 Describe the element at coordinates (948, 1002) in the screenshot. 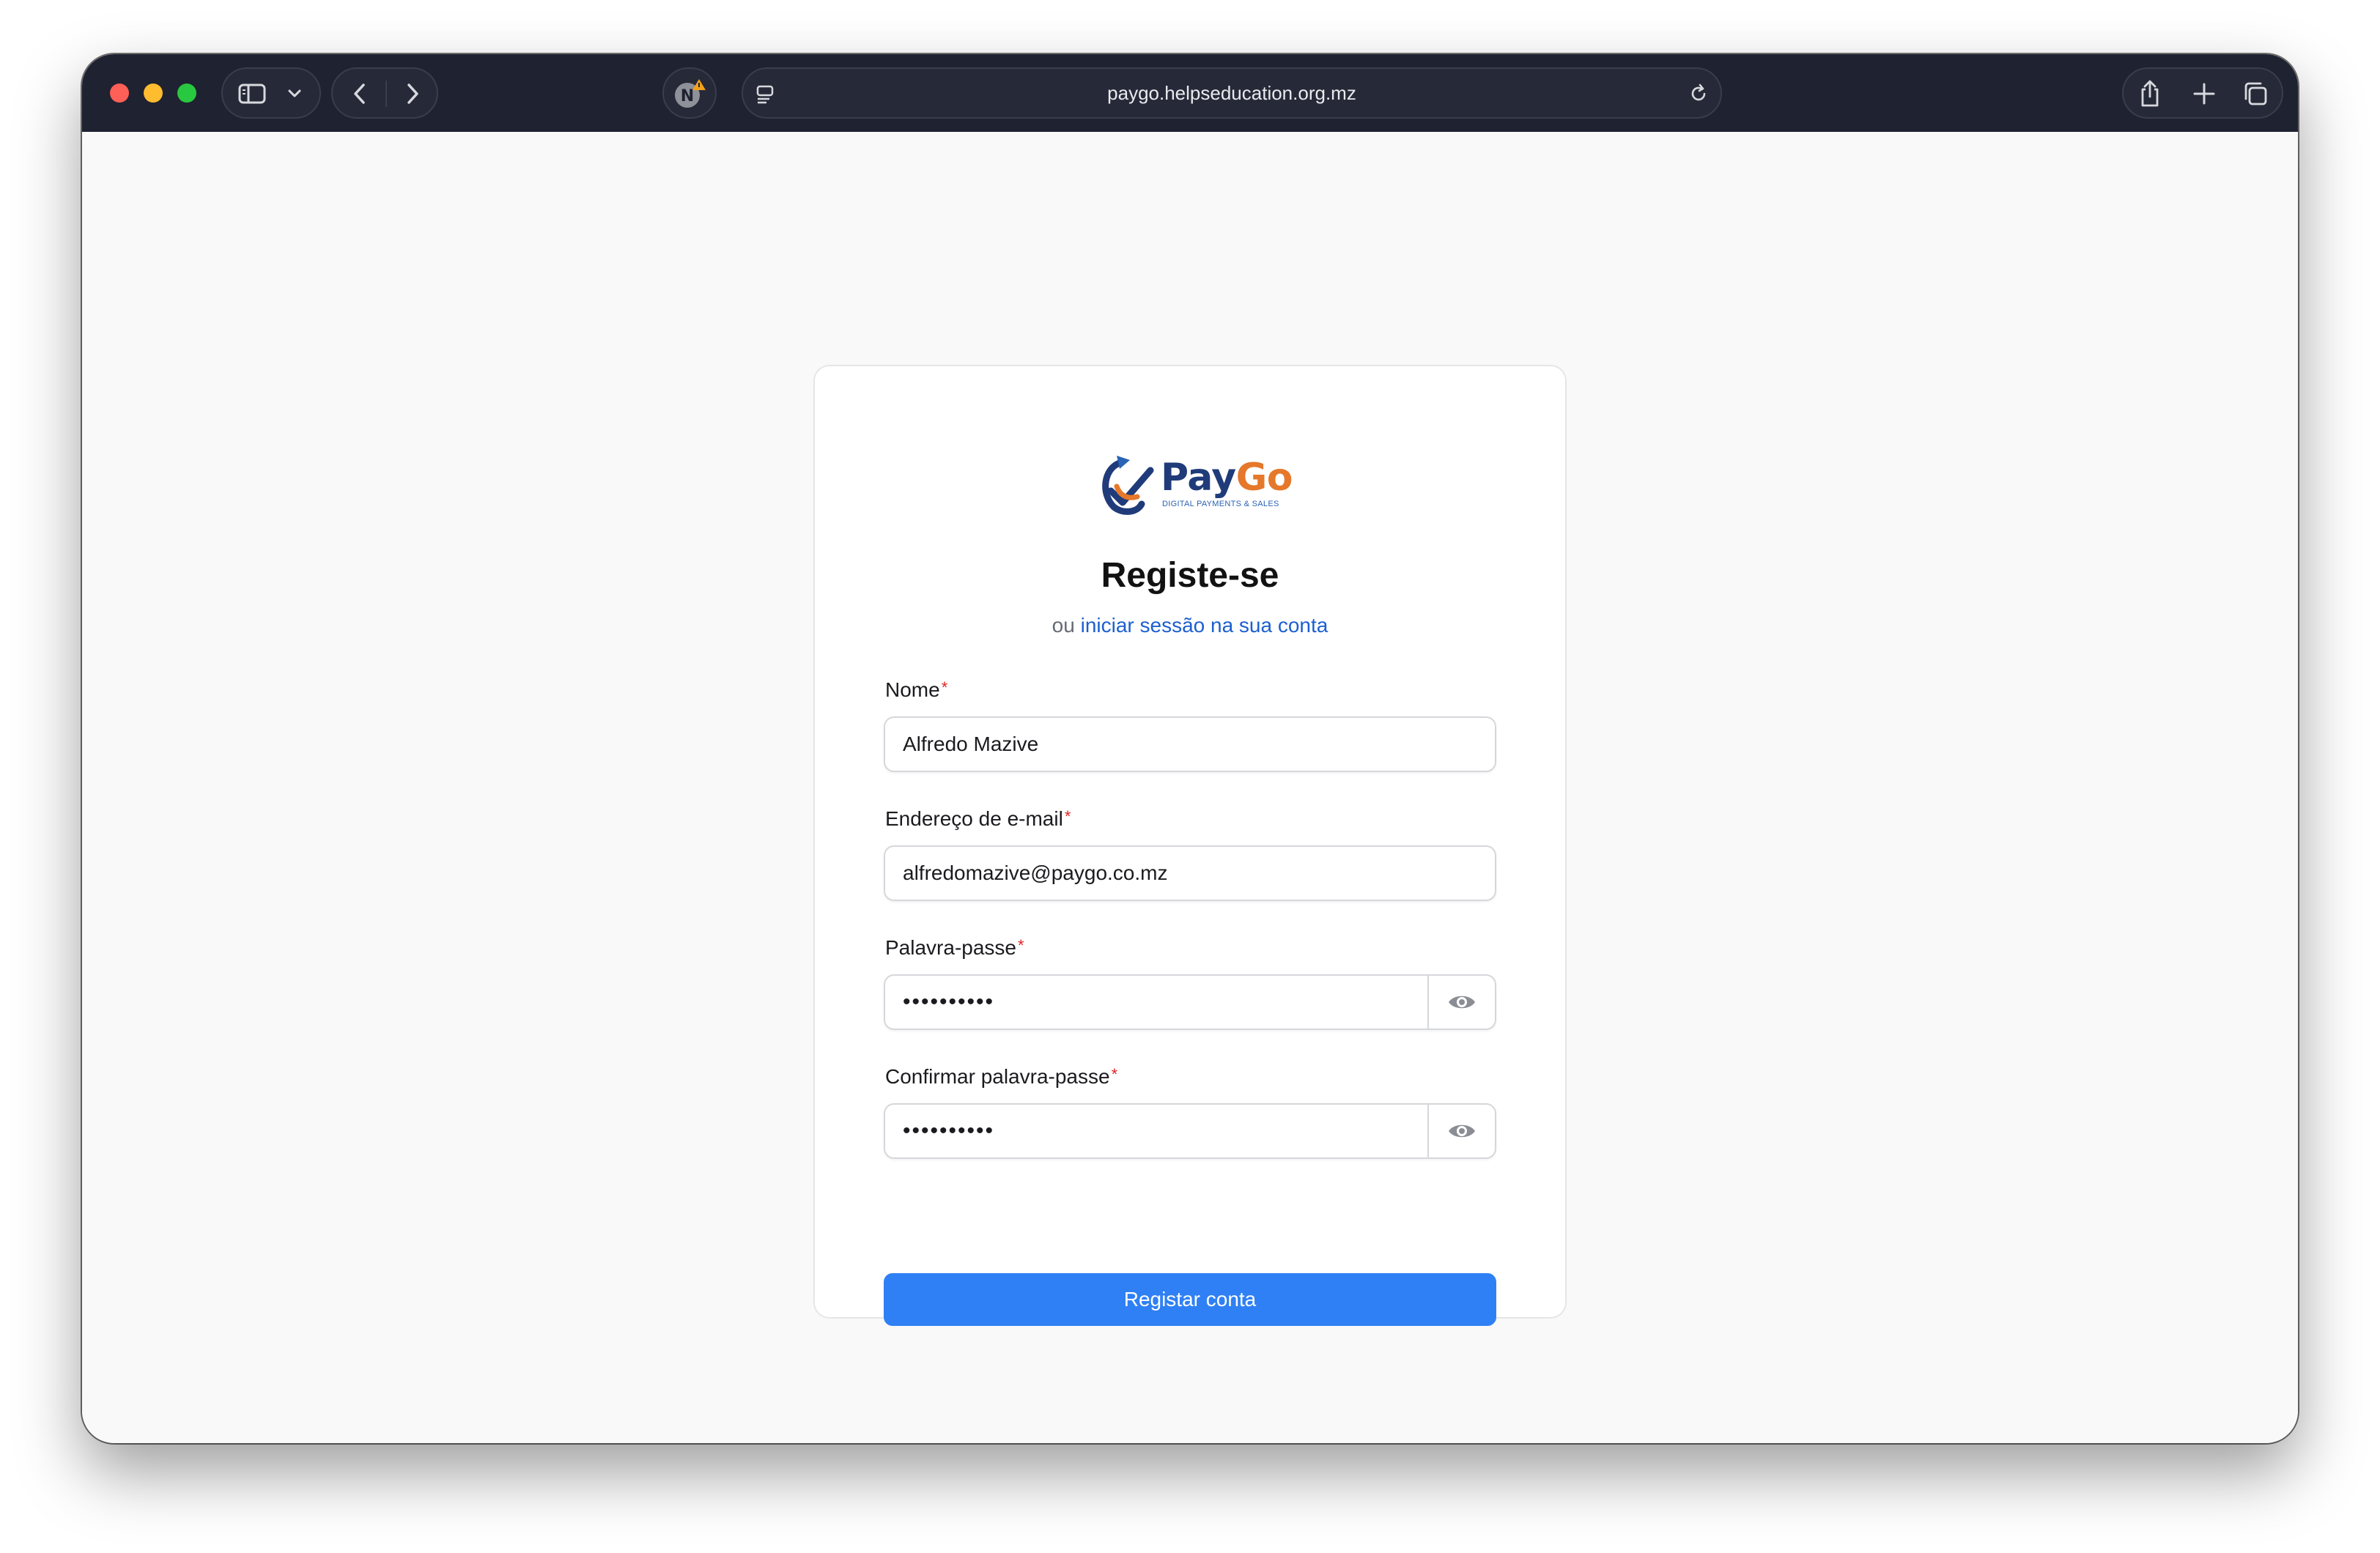

I see `password-input: ••••••••••` at that location.